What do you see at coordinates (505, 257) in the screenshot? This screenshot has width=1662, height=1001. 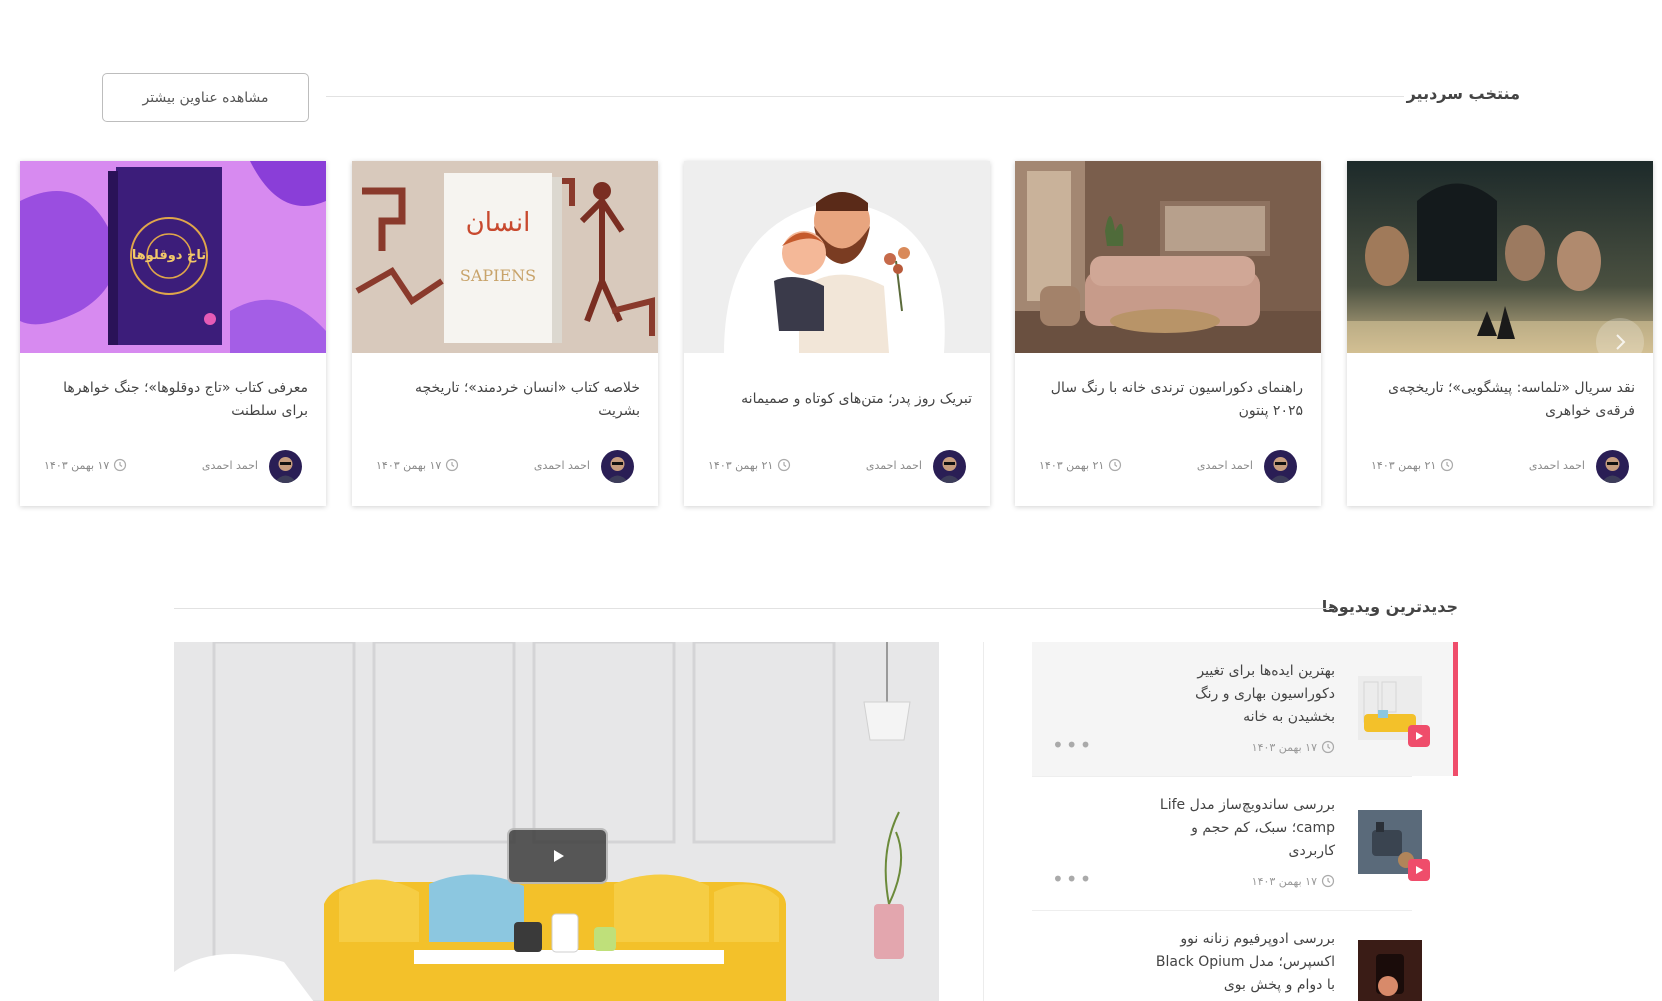 I see `article-image-sapiens: انسان SAPIENS` at bounding box center [505, 257].